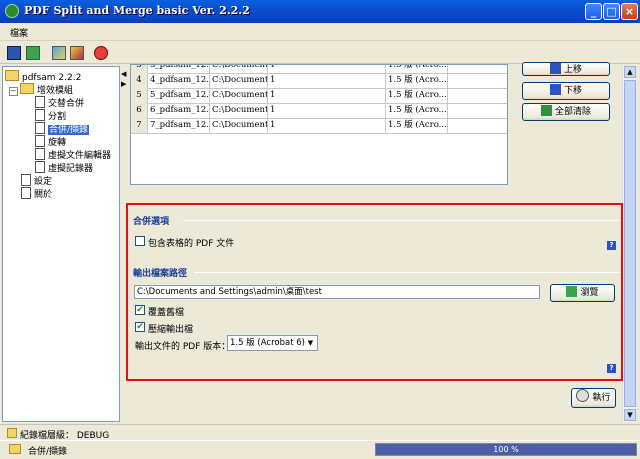 The height and width of the screenshot is (459, 640). Describe the element at coordinates (140, 310) in the screenshot. I see `overwrite-checkbox: ✔` at that location.